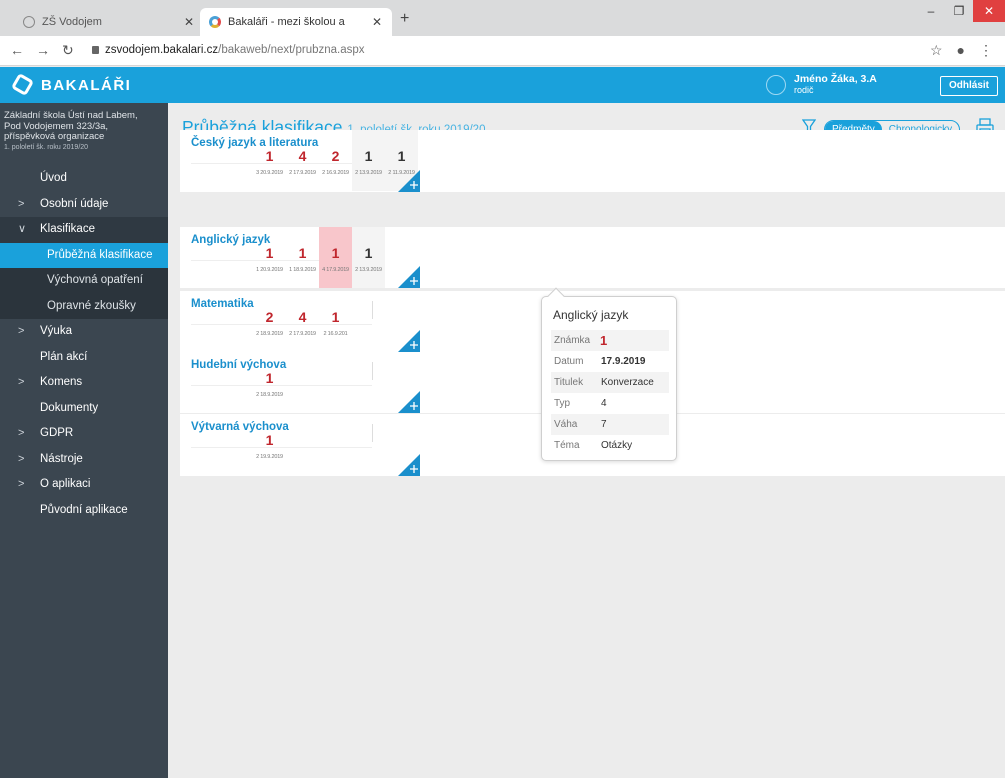 Image resolution: width=1005 pixels, height=778 pixels. What do you see at coordinates (109, 22) in the screenshot?
I see `browser-tab: ZŠ Vodojem ✕` at bounding box center [109, 22].